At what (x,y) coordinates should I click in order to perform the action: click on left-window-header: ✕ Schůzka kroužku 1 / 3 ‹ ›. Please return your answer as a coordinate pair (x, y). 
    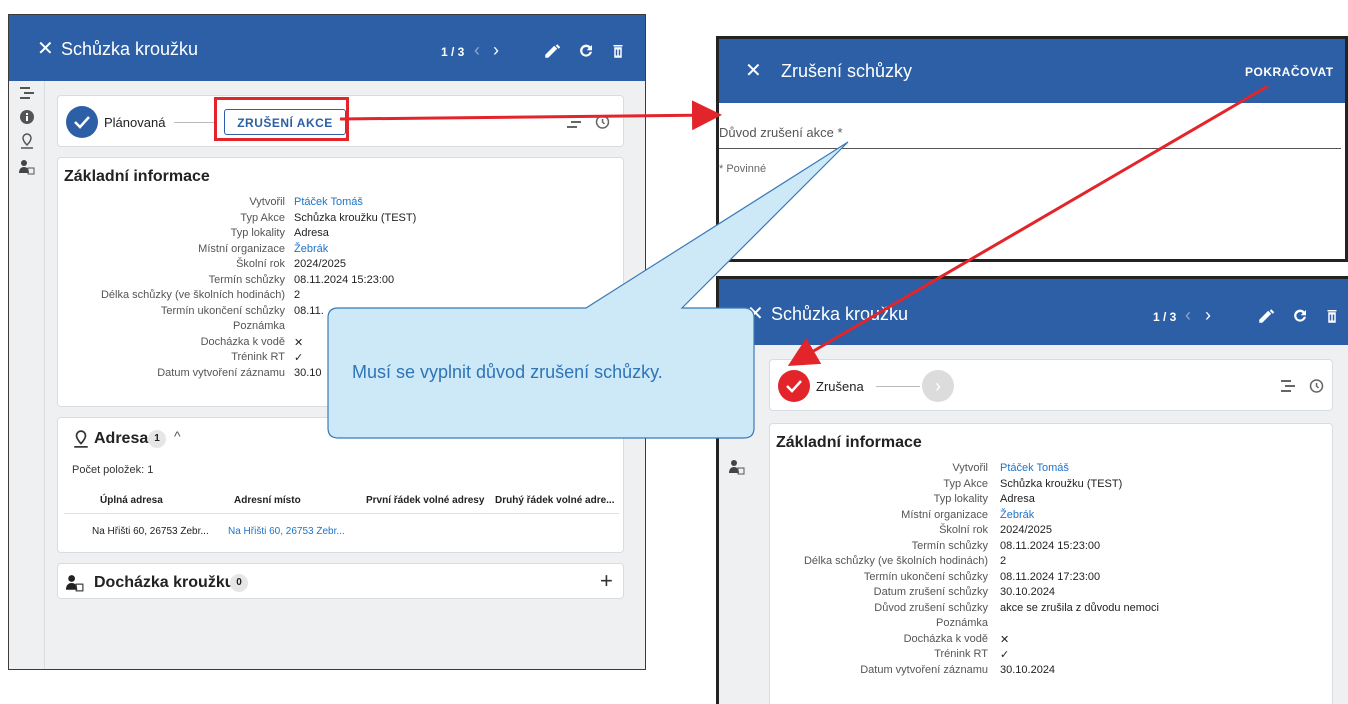
    Looking at the image, I should click on (327, 48).